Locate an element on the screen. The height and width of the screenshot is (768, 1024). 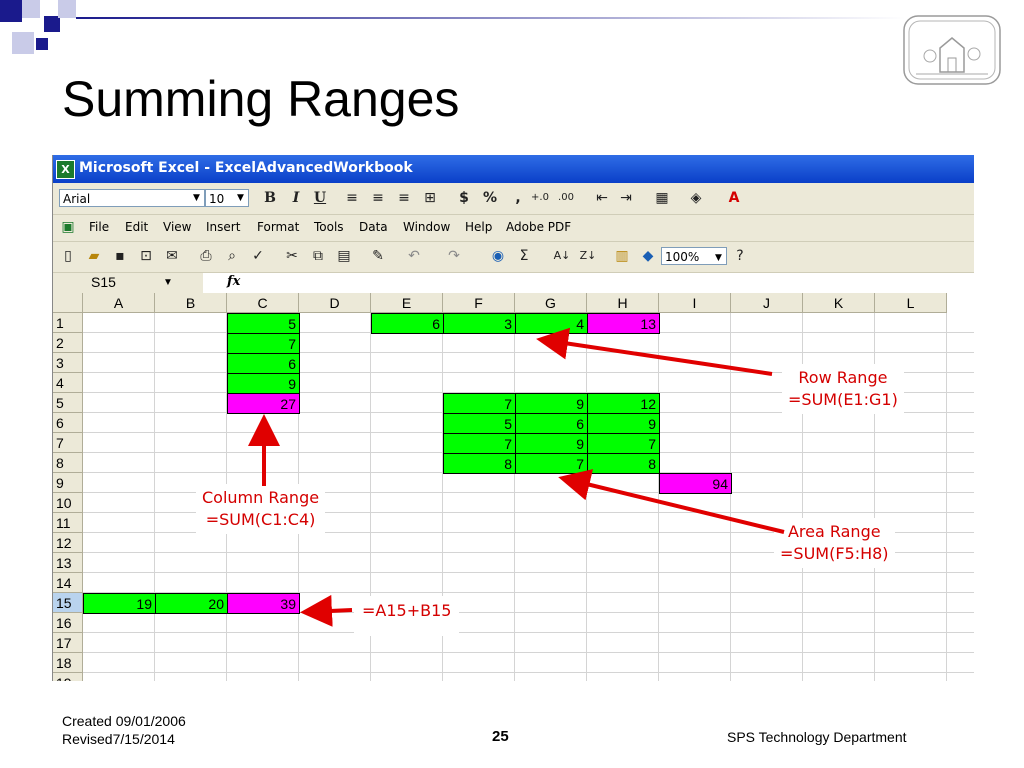
name-box-dropdown-icon: ▼ is located at coordinates (168, 282).